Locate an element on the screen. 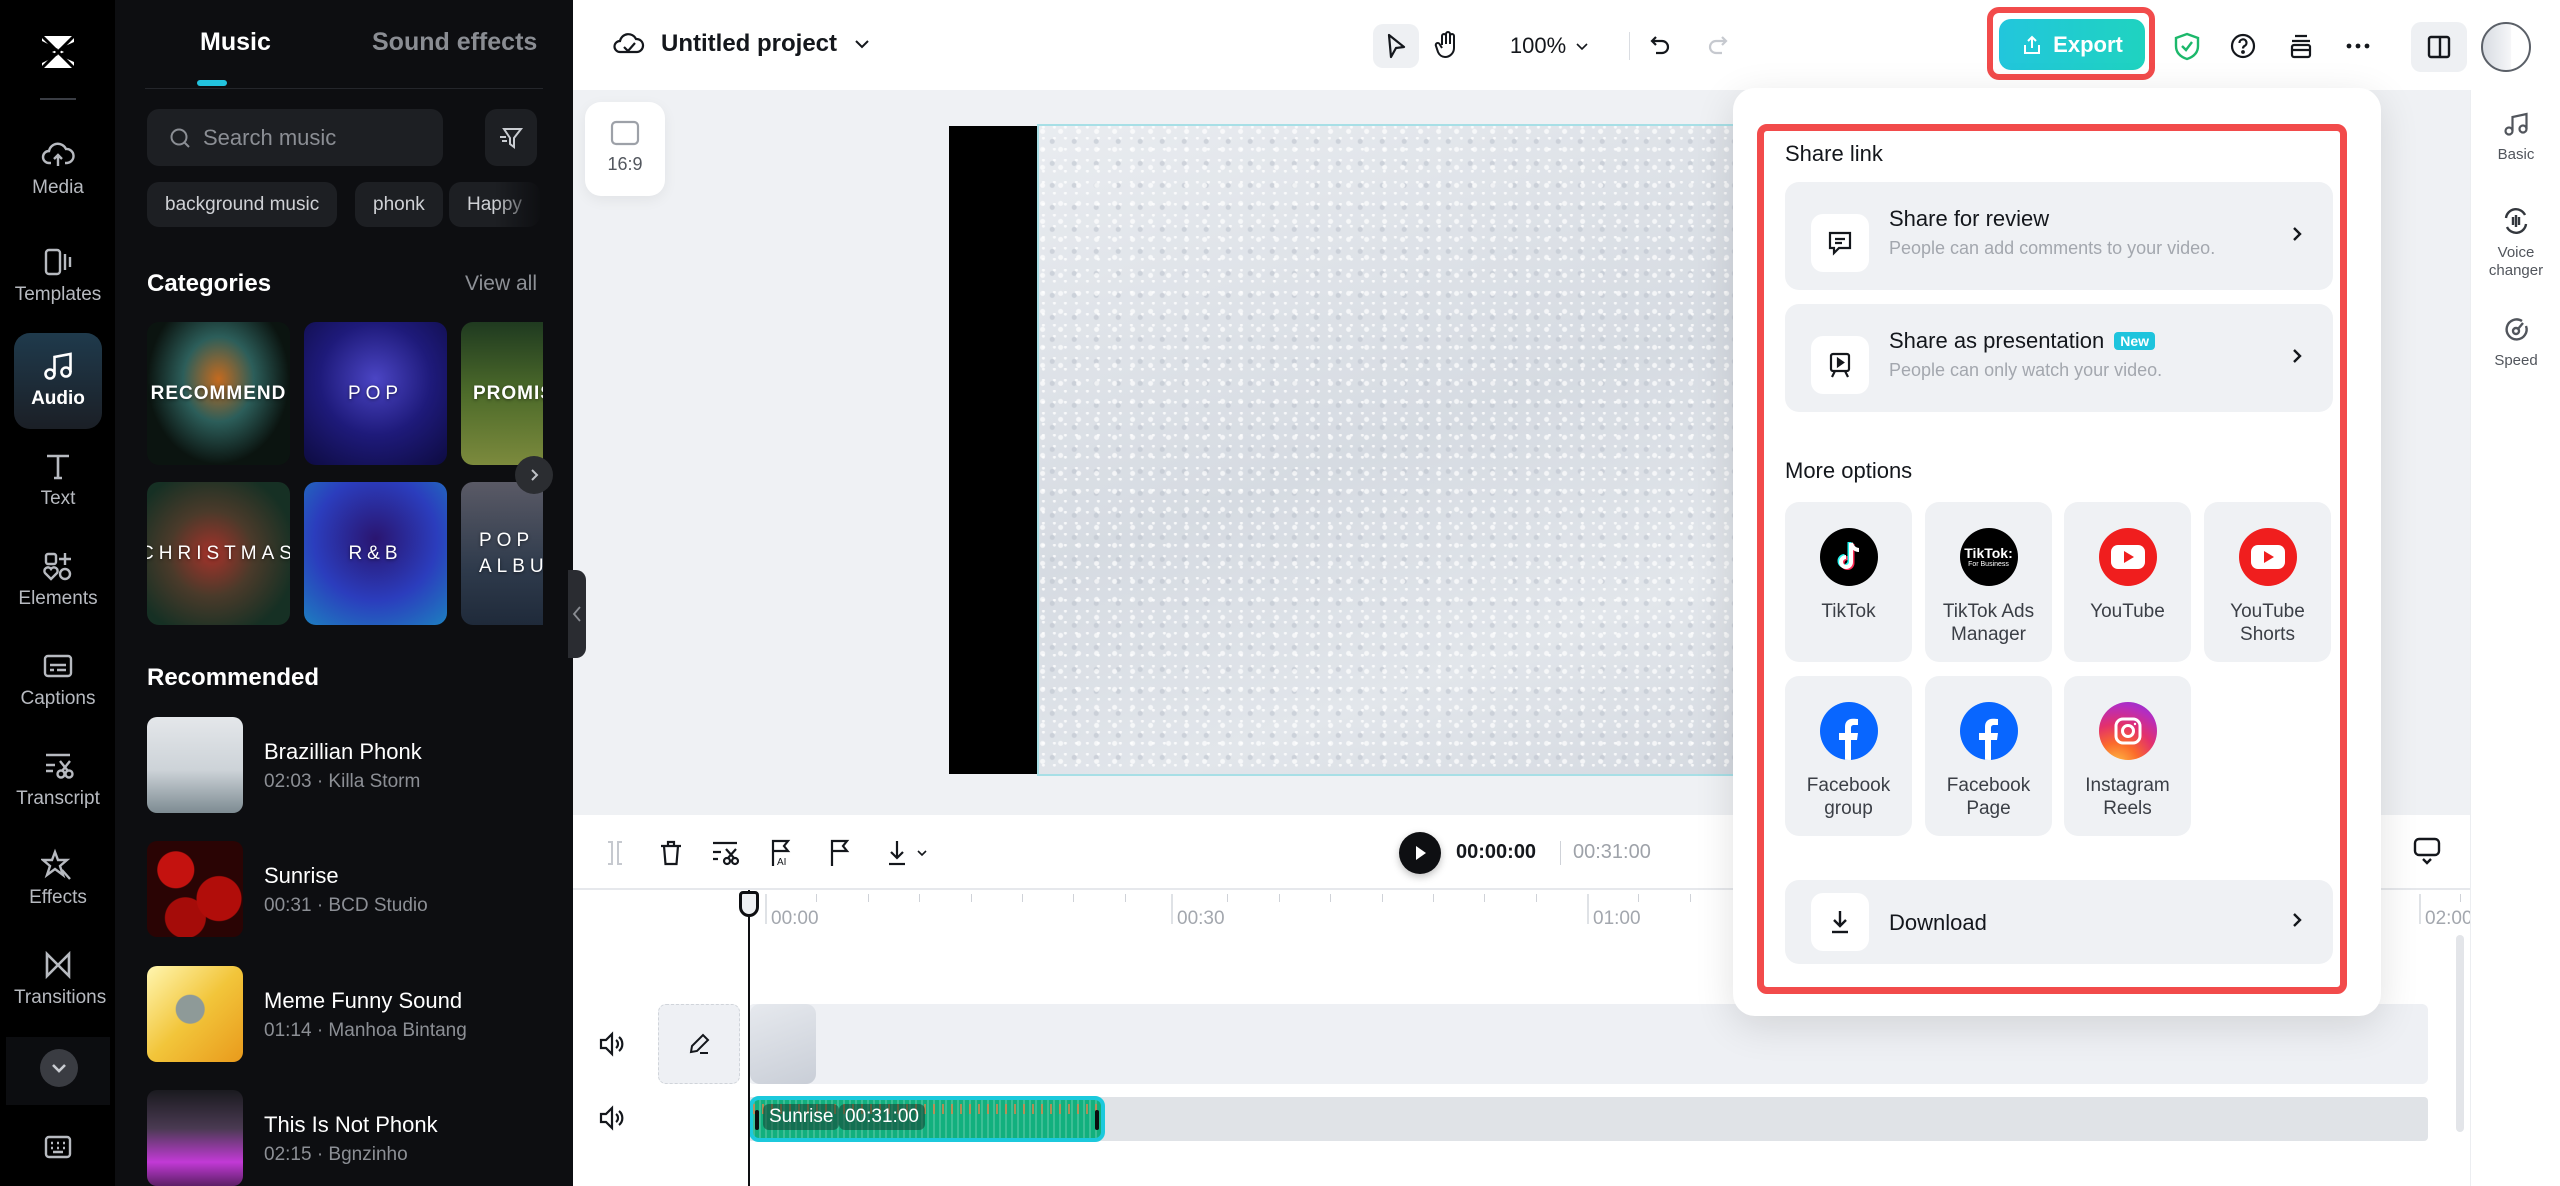  rail-item-transitions: Transitions is located at coordinates (60, 977).